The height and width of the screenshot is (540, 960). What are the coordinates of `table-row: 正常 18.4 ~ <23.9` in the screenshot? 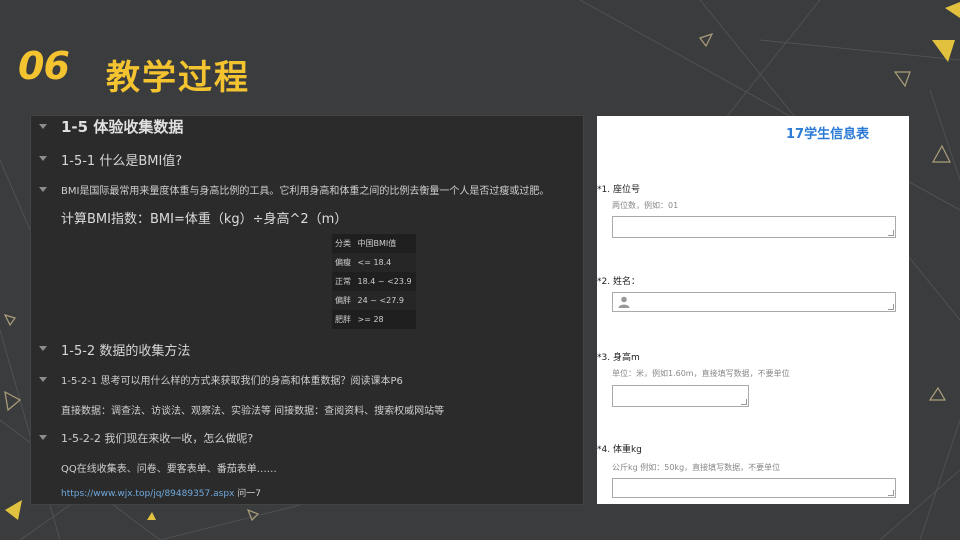 It's located at (374, 281).